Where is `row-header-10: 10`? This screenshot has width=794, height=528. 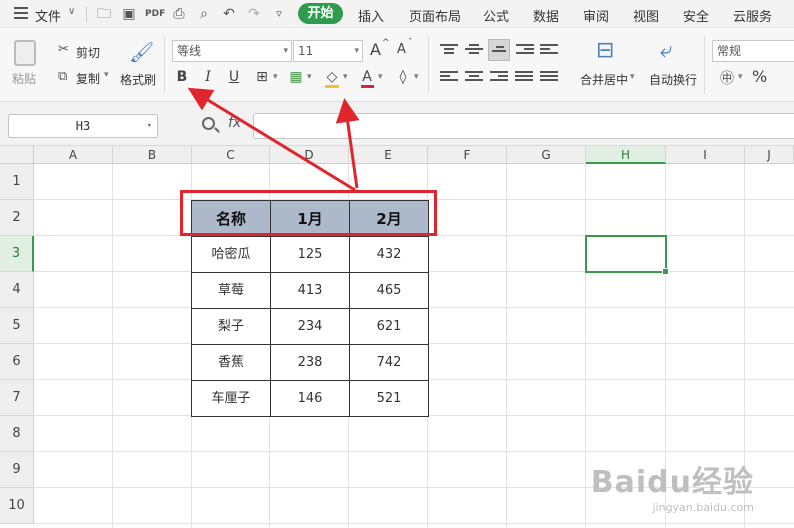
row-header-10: 10 is located at coordinates (17, 506).